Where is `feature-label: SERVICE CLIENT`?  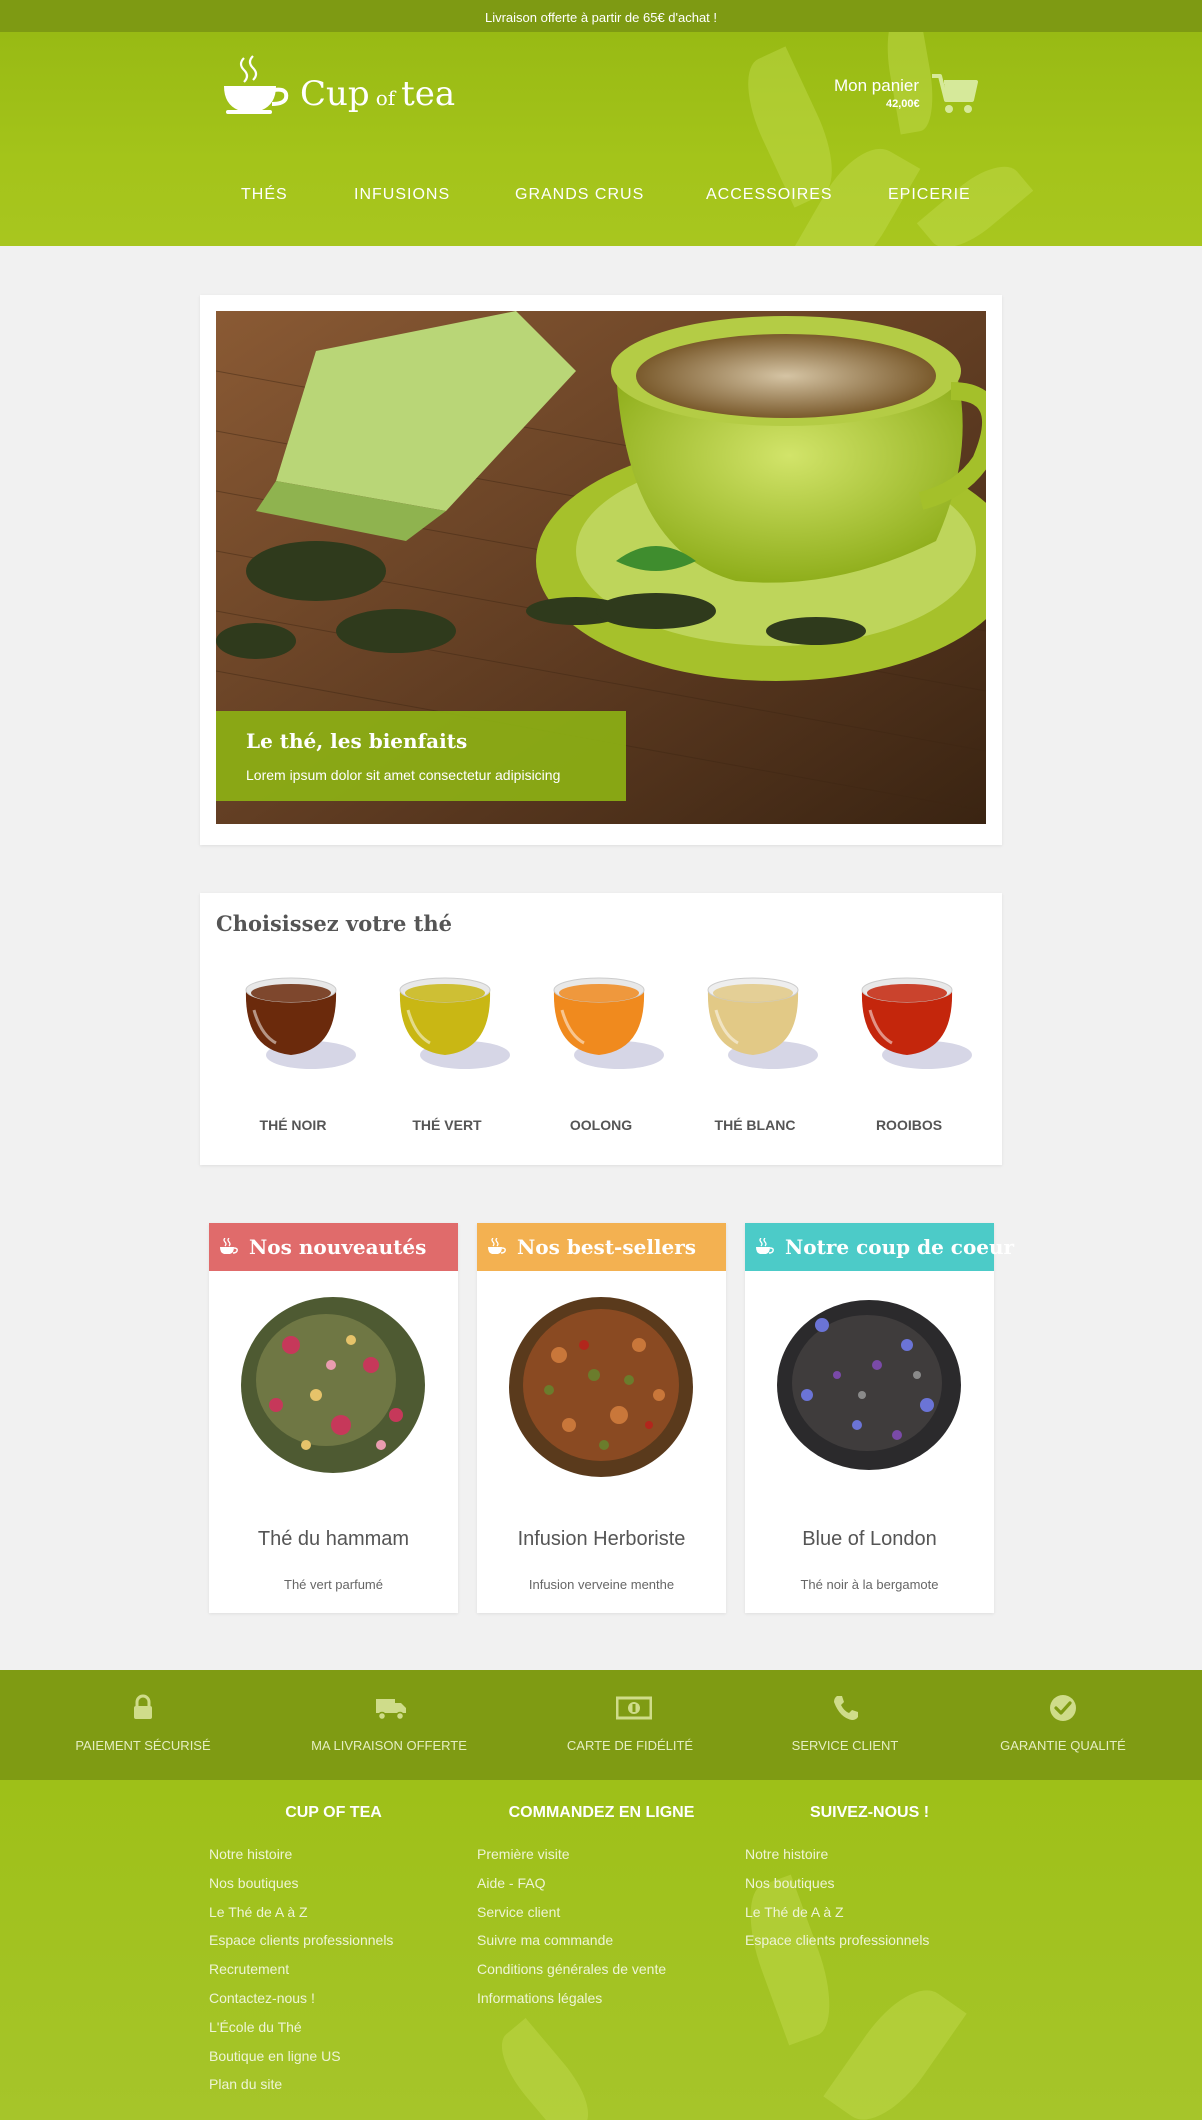
feature-label: SERVICE CLIENT is located at coordinates (845, 1745).